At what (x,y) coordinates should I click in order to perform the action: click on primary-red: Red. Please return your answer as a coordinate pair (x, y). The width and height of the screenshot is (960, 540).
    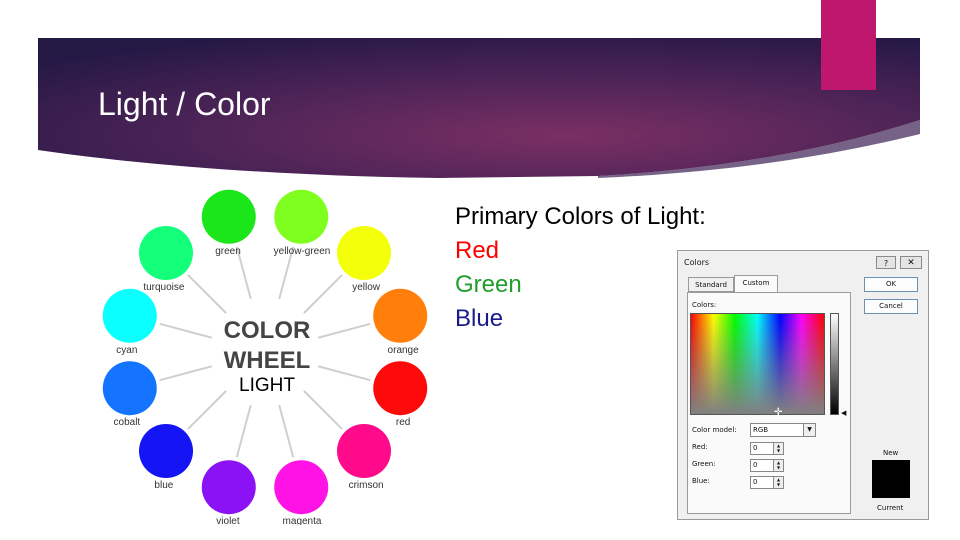
    Looking at the image, I should click on (477, 250).